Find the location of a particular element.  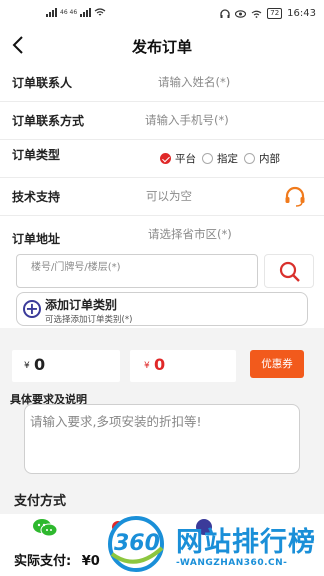

wifi-status-icon is located at coordinates (256, 14).